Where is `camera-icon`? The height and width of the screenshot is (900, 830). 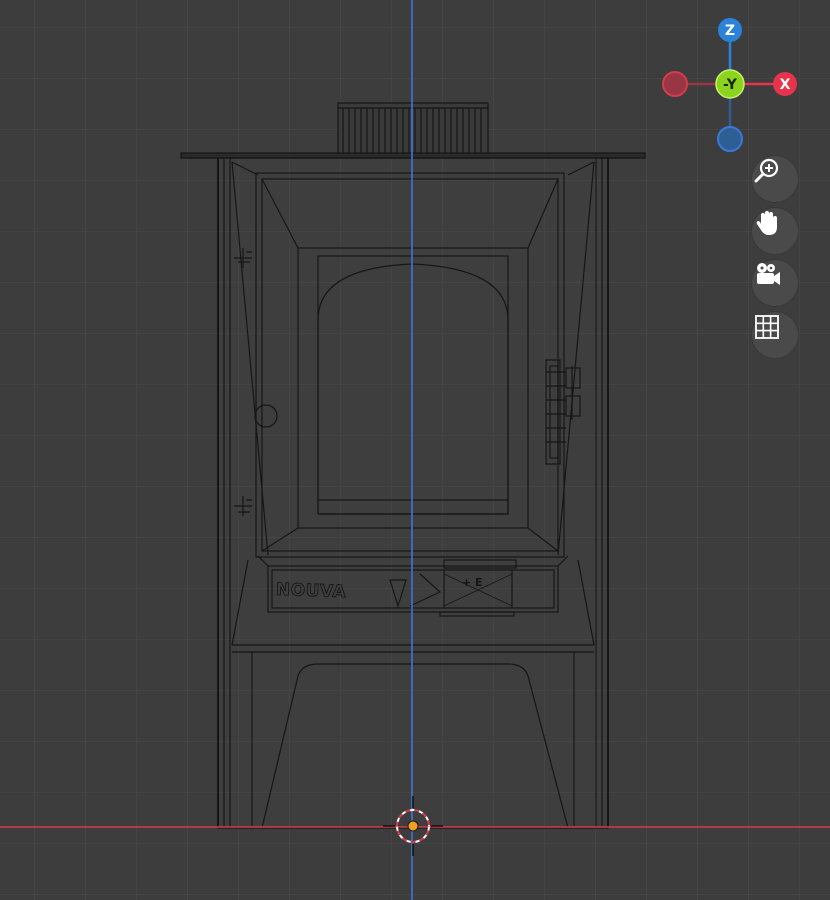 camera-icon is located at coordinates (768, 274).